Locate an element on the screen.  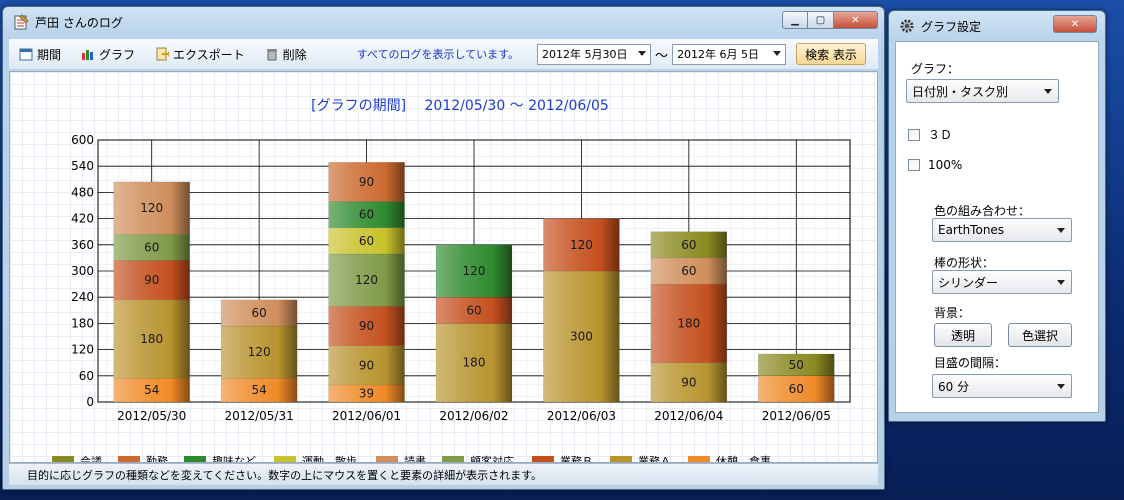
legend-label: 休憩、食事 is located at coordinates (743, 458).